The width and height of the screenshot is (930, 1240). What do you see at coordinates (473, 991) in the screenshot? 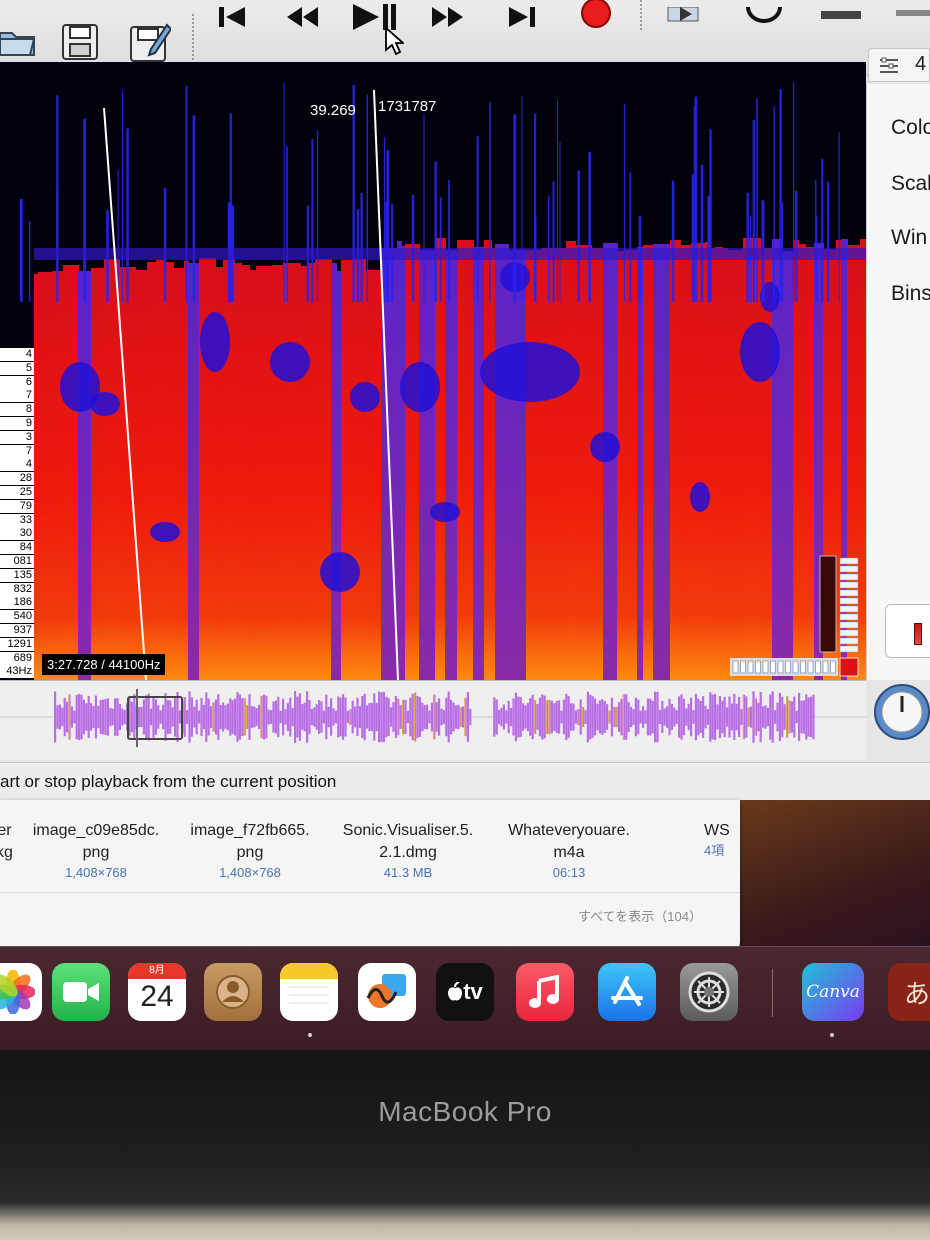
I see `appletv-label: tv` at bounding box center [473, 991].